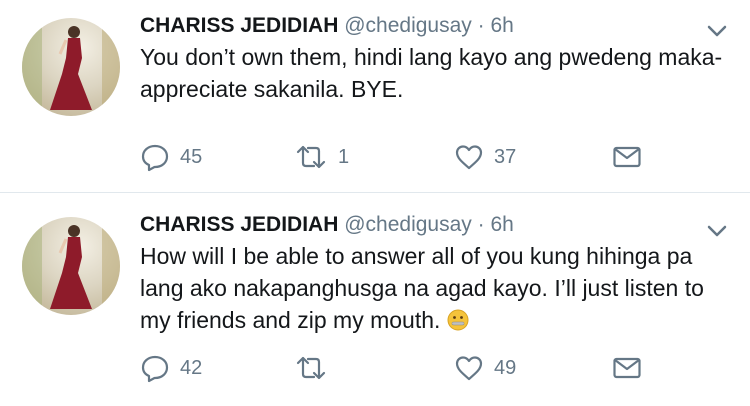 The image size is (750, 406). Describe the element at coordinates (344, 156) in the screenshot. I see `retweet-count: 1` at that location.